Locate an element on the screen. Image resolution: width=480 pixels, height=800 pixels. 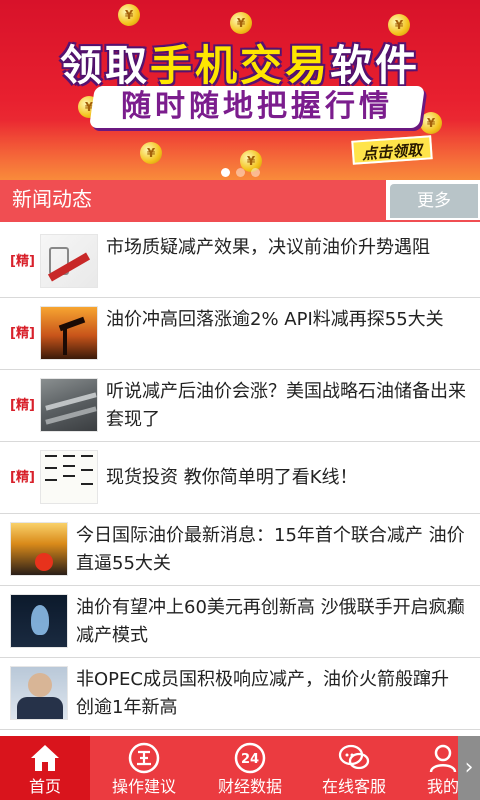
news-item: 今日国际油价最新消息：15年首个联合减产 油价直逼55大关 is located at coordinates (240, 550).